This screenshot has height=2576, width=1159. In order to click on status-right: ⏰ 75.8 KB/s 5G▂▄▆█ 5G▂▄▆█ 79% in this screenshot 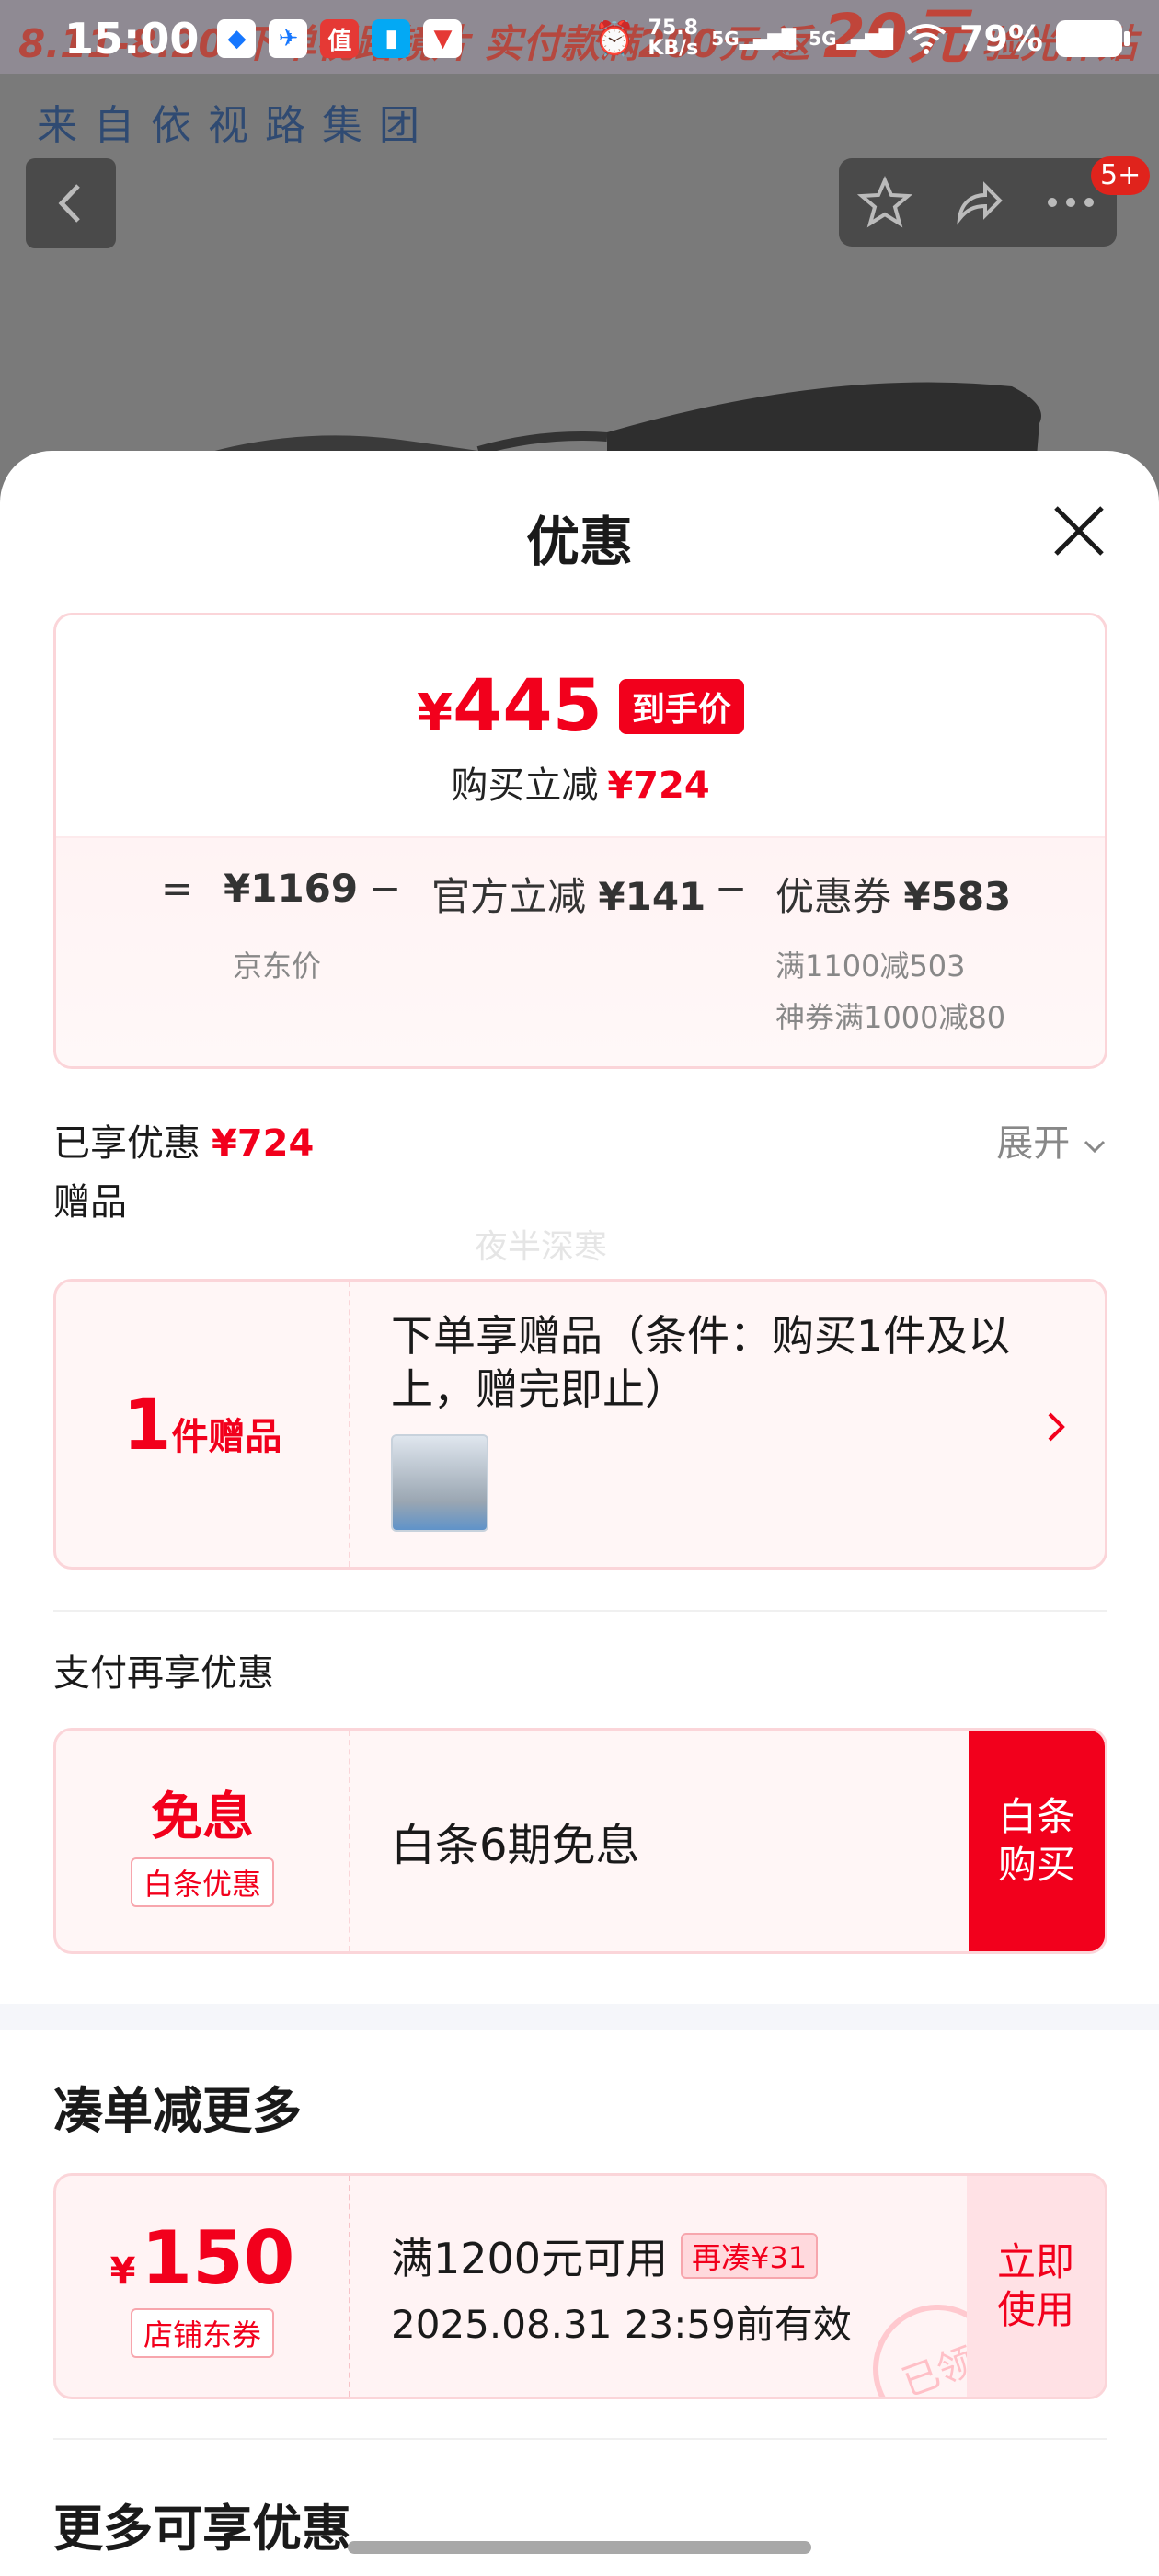, I will do `click(861, 38)`.